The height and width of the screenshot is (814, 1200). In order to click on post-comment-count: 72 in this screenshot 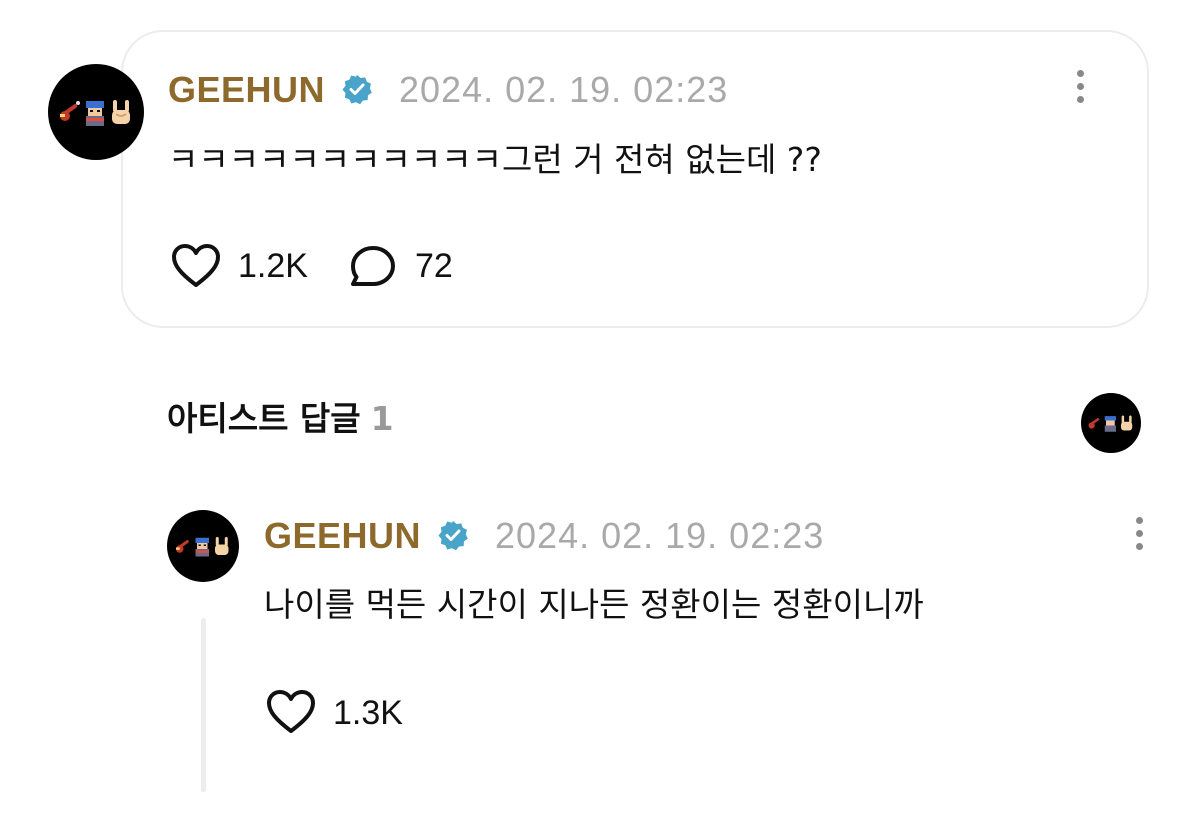, I will do `click(434, 266)`.